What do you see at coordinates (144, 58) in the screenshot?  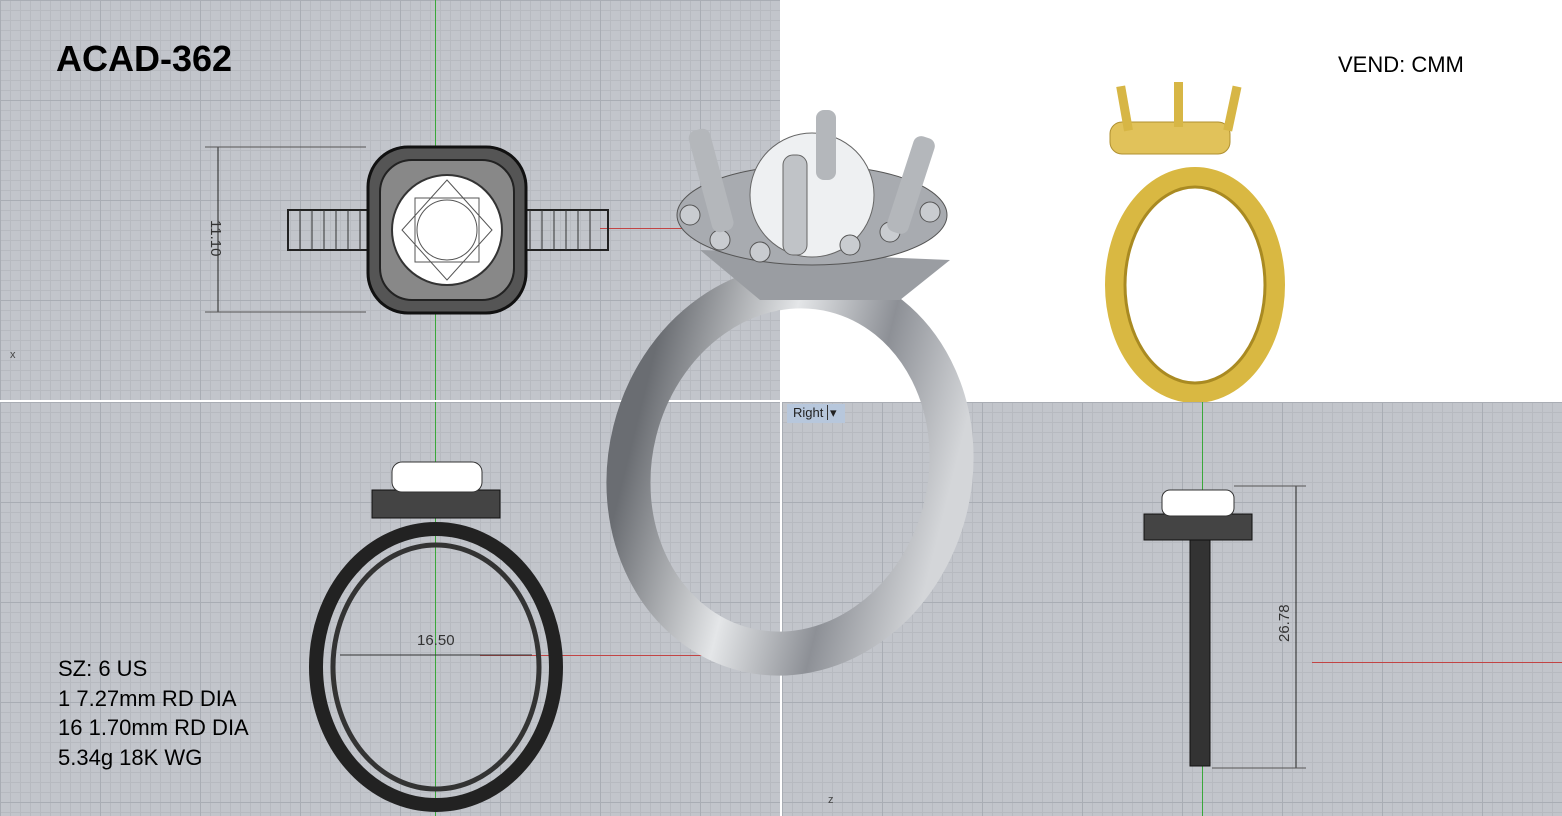 I see `model-title: ACAD-362` at bounding box center [144, 58].